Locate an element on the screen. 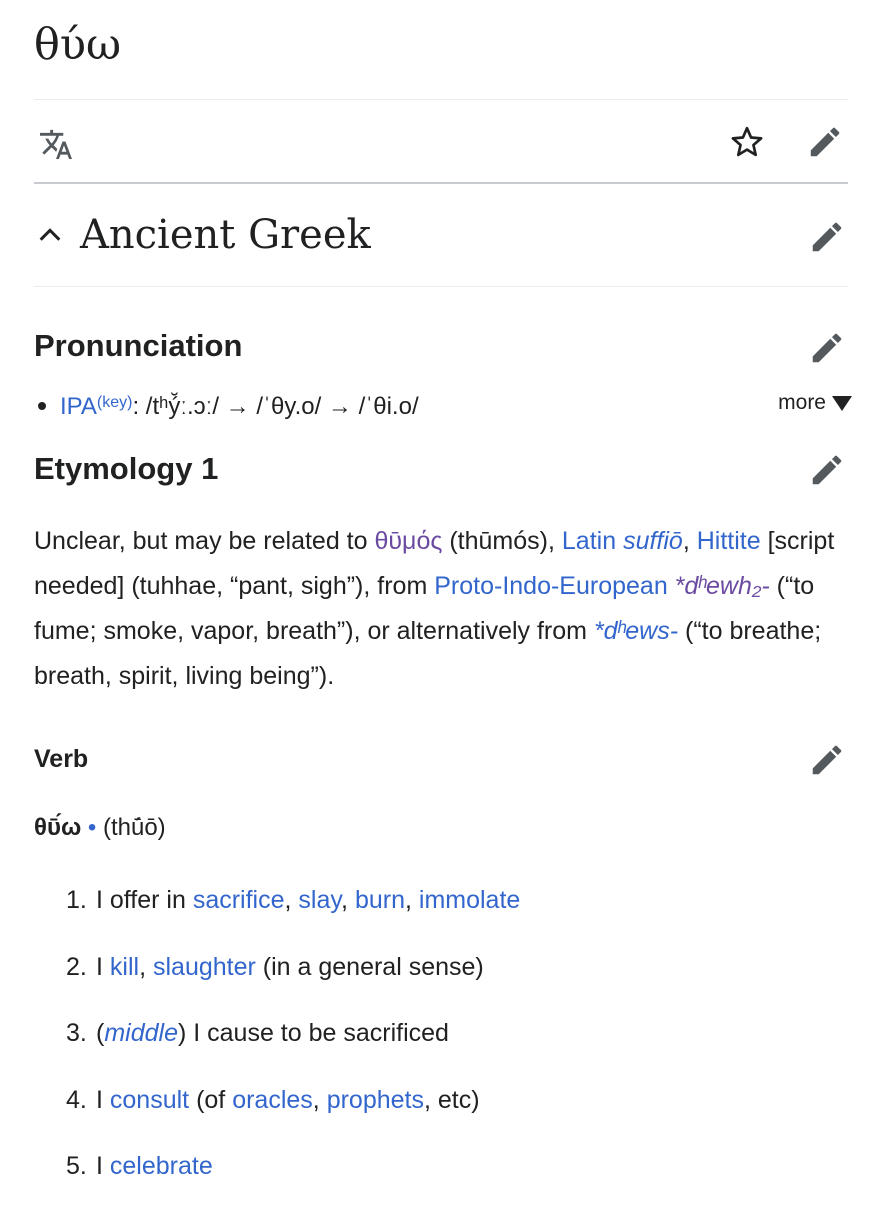  sense-number: 2. is located at coordinates (76, 966).